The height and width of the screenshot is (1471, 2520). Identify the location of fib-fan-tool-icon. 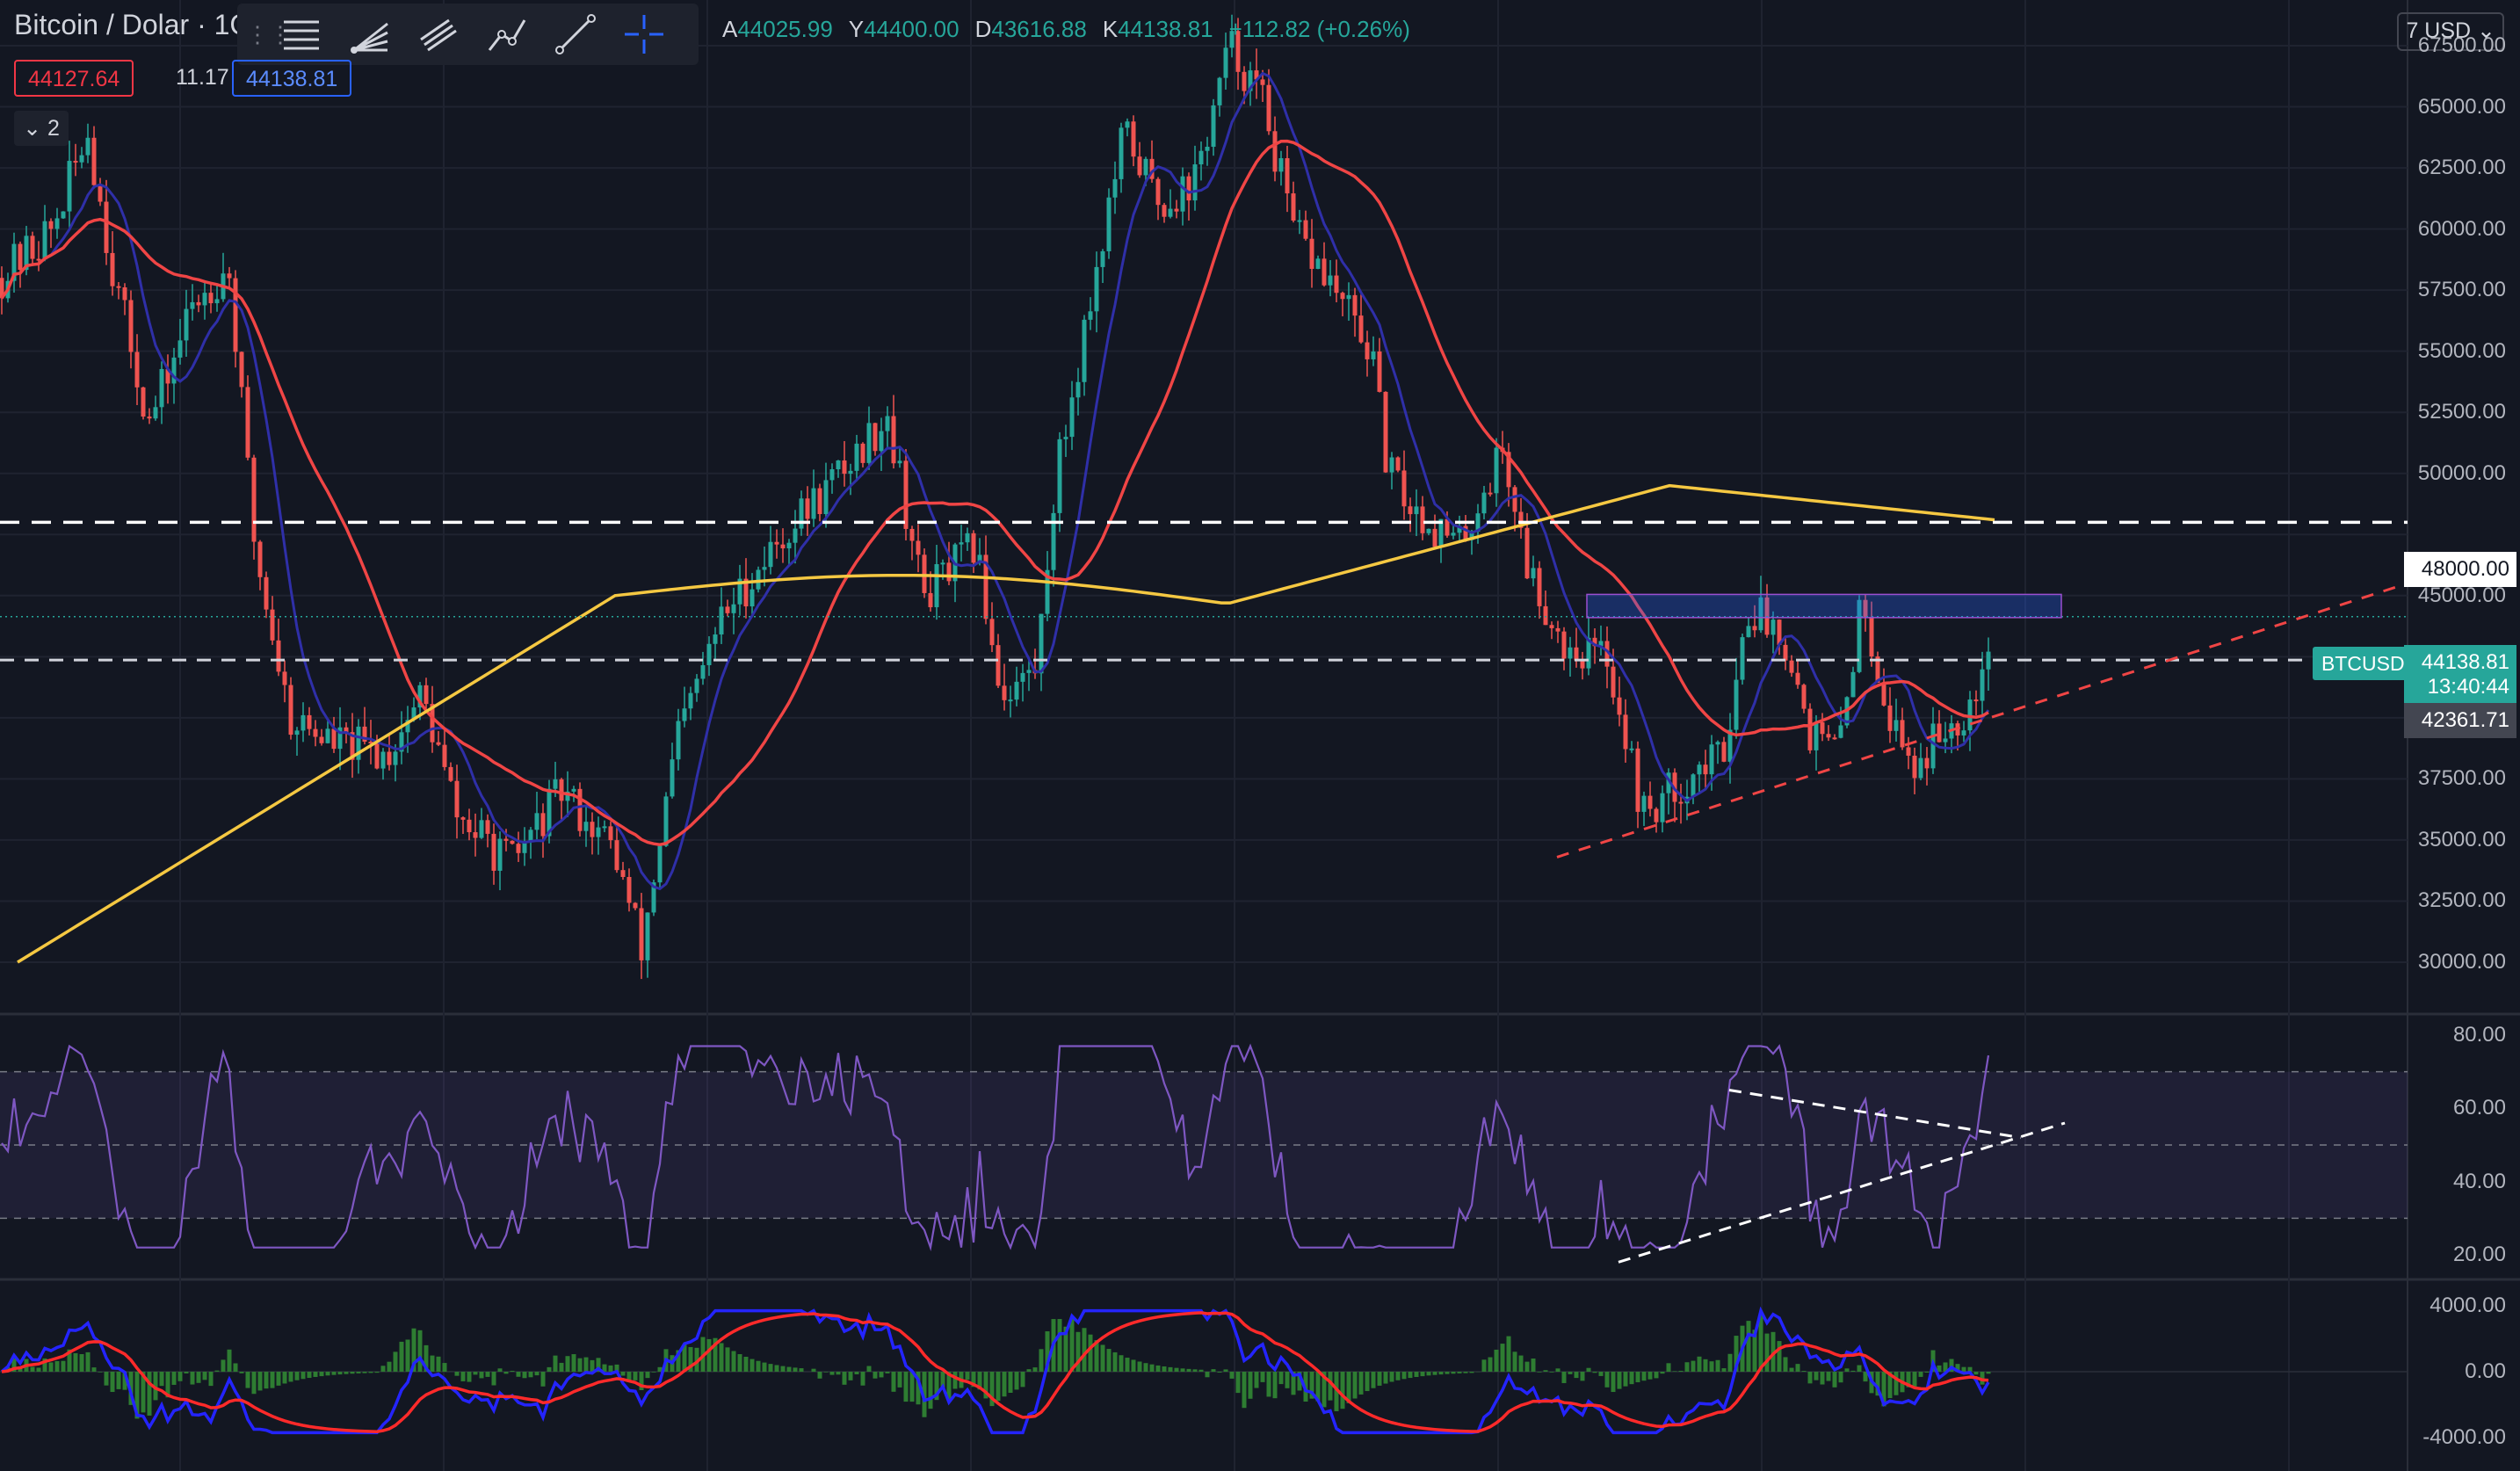
(370, 34).